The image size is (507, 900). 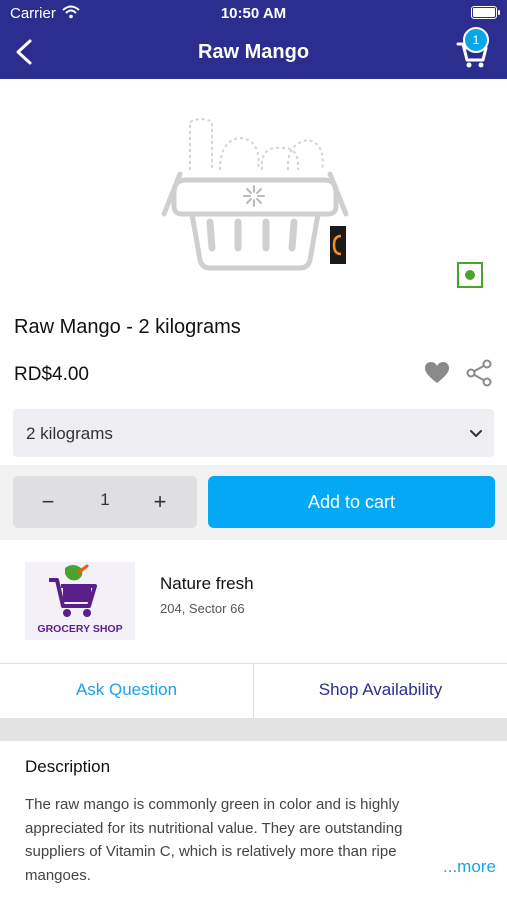 I want to click on page-title: Raw Mango, so click(x=253, y=52).